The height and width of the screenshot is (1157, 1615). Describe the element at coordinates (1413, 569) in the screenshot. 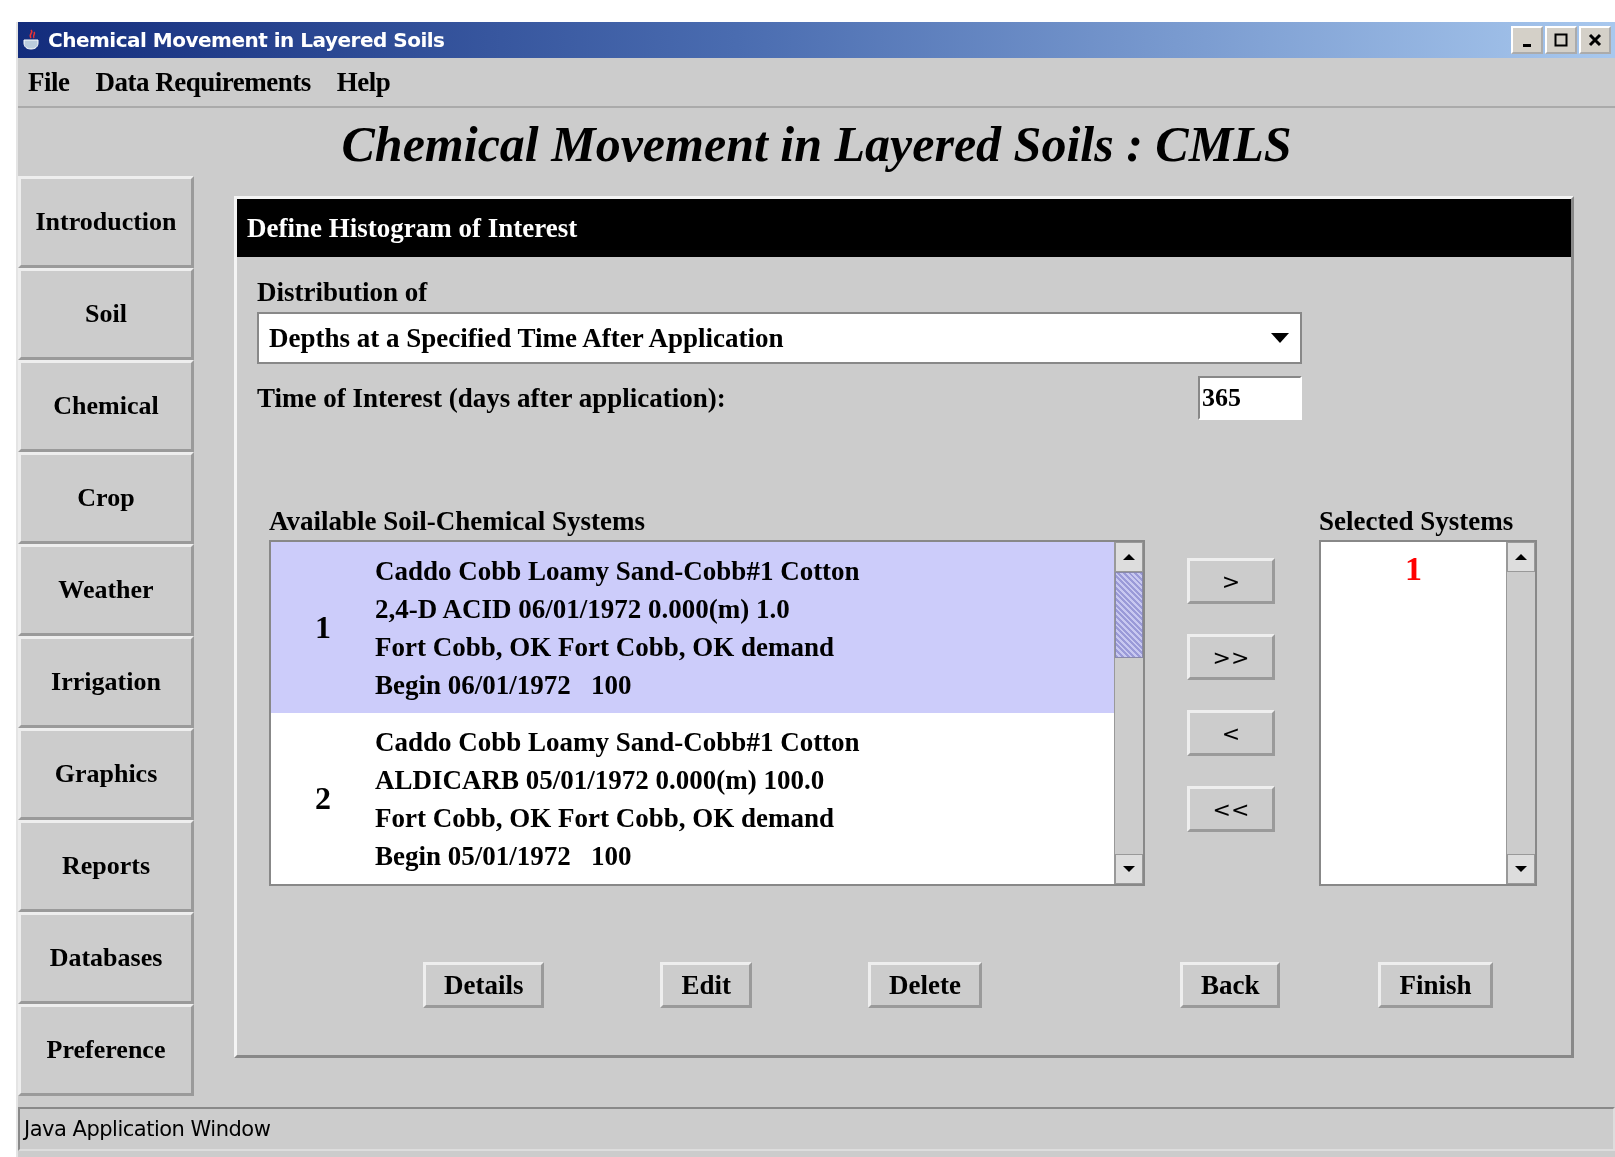

I see `selected-system-item: 1` at that location.